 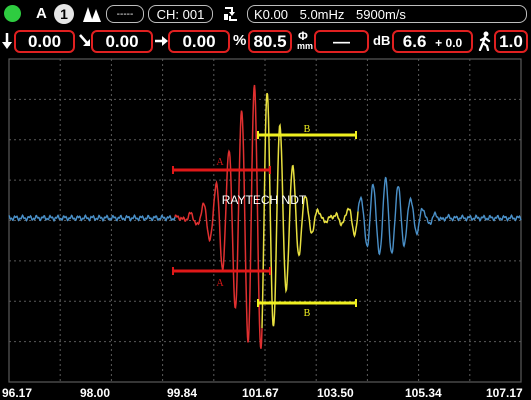 What do you see at coordinates (220, 162) in the screenshot?
I see `gate-a-label-upper: A` at bounding box center [220, 162].